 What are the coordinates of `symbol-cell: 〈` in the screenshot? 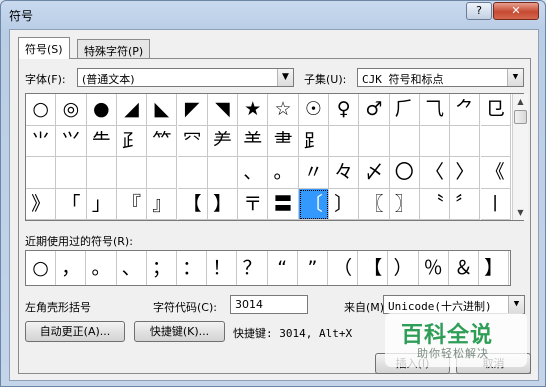 It's located at (435, 173).